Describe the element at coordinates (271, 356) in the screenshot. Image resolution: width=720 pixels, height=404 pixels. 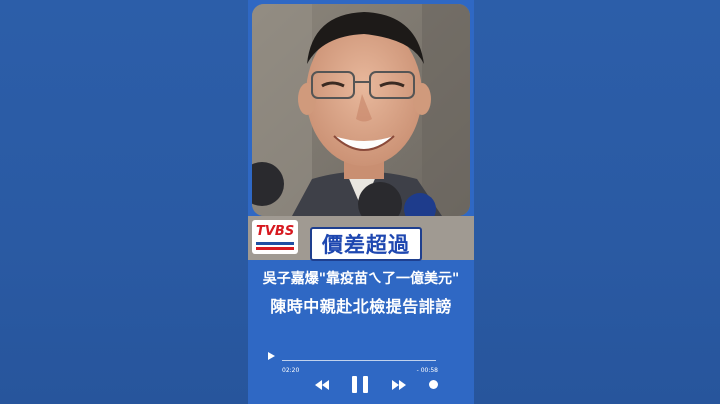
I see `play-icon` at that location.